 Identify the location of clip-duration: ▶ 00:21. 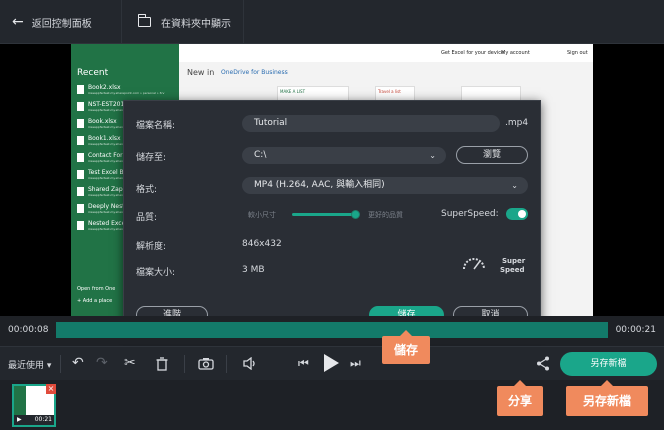
(34, 420).